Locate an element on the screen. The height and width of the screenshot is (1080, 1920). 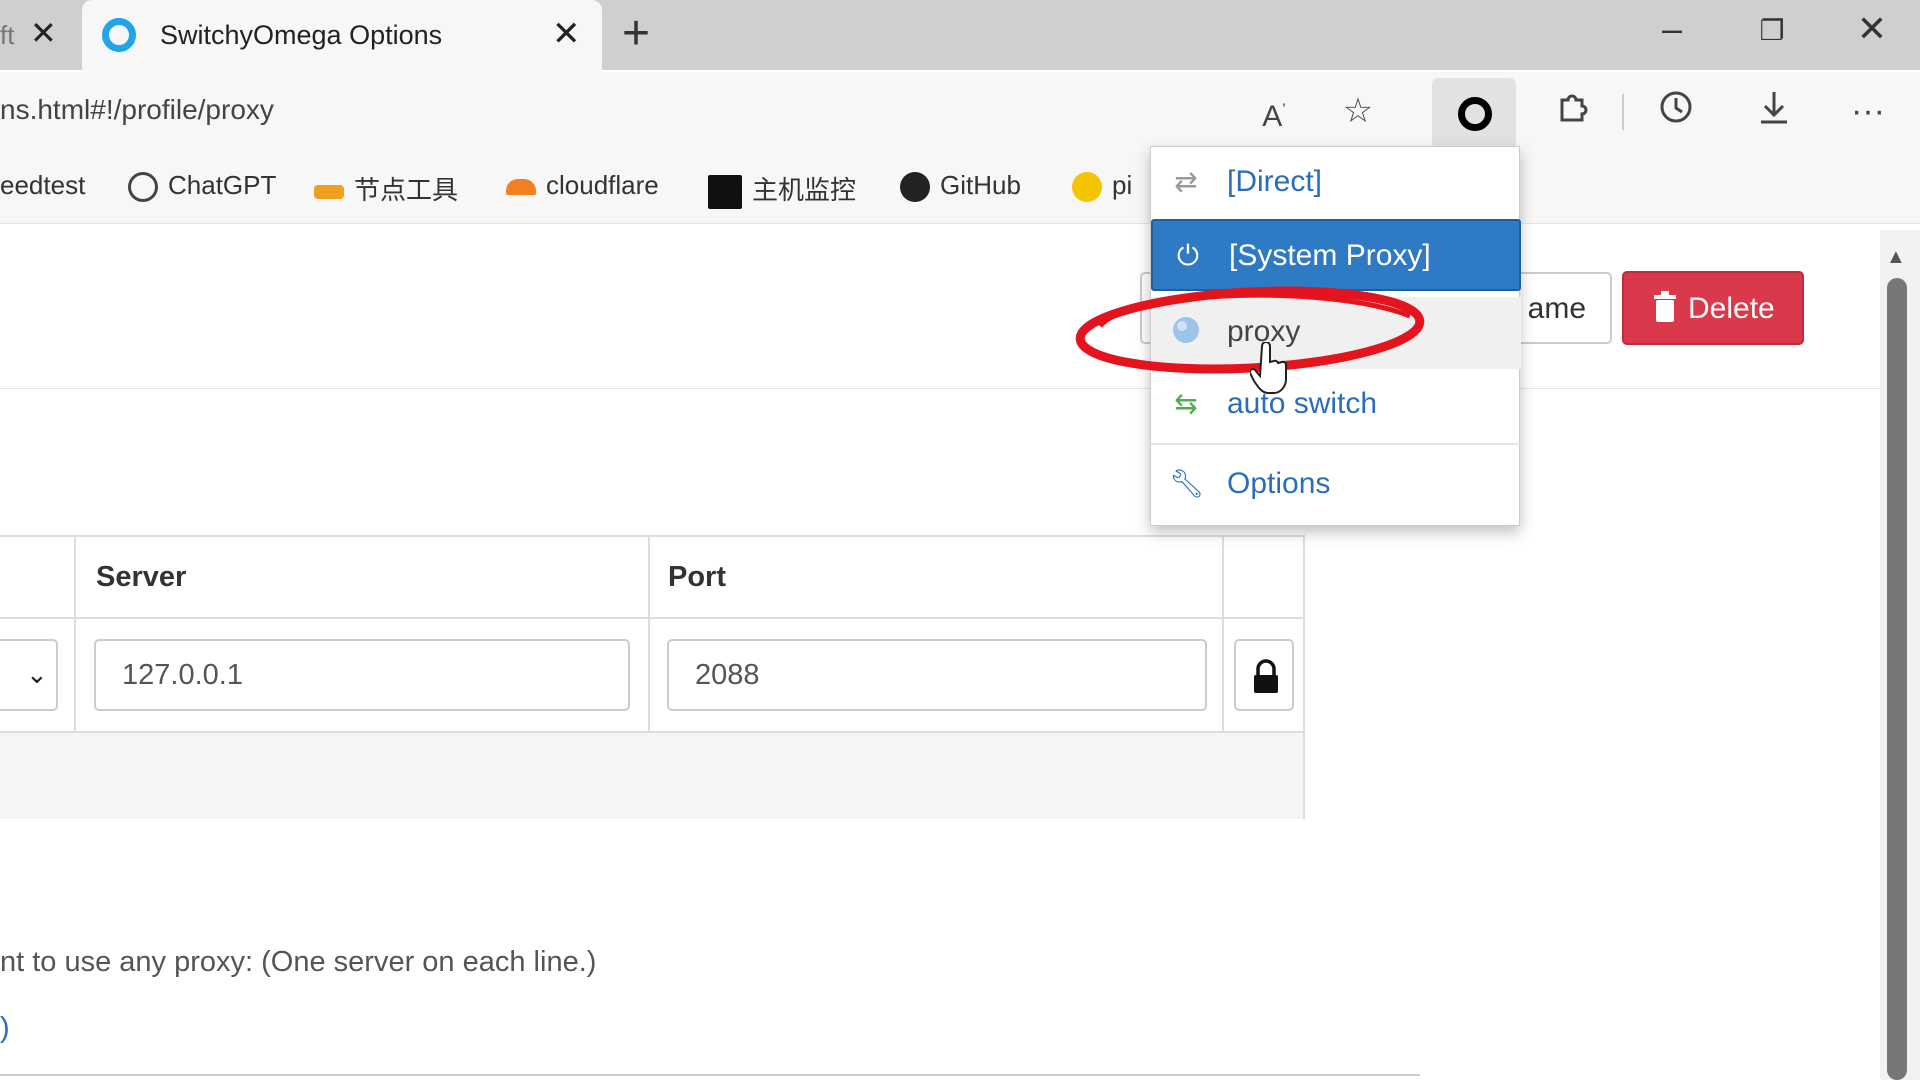
menu-item-auto-switch: ⇆ auto switch is located at coordinates (1336, 405).